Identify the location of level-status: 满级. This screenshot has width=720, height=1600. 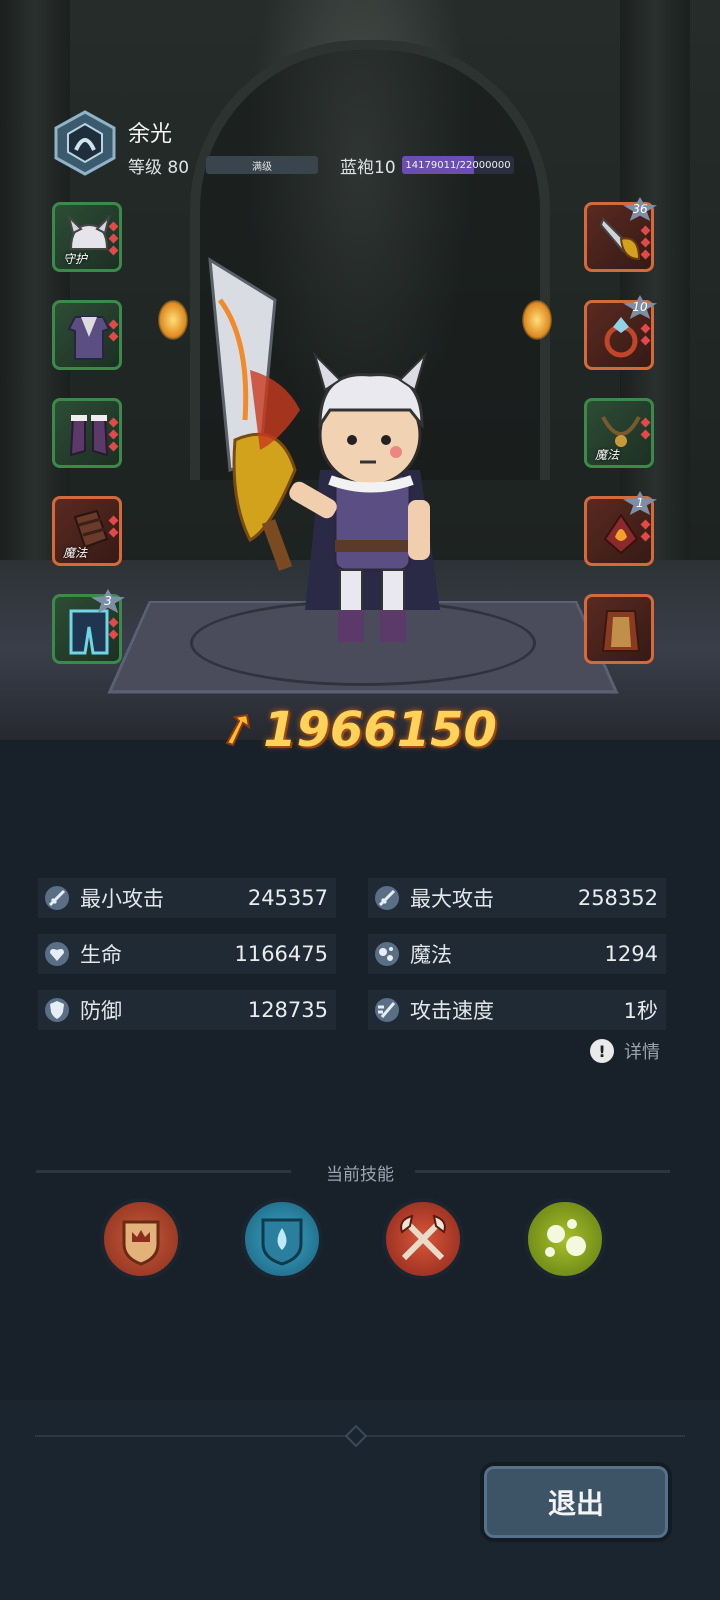
(262, 167).